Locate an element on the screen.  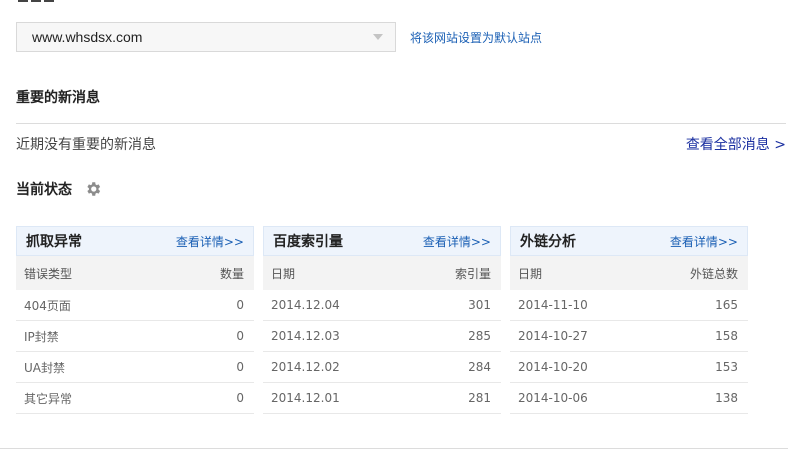
site-selector-row: www.whsdsx.com 将该网站设置为默认站点 is located at coordinates (279, 37).